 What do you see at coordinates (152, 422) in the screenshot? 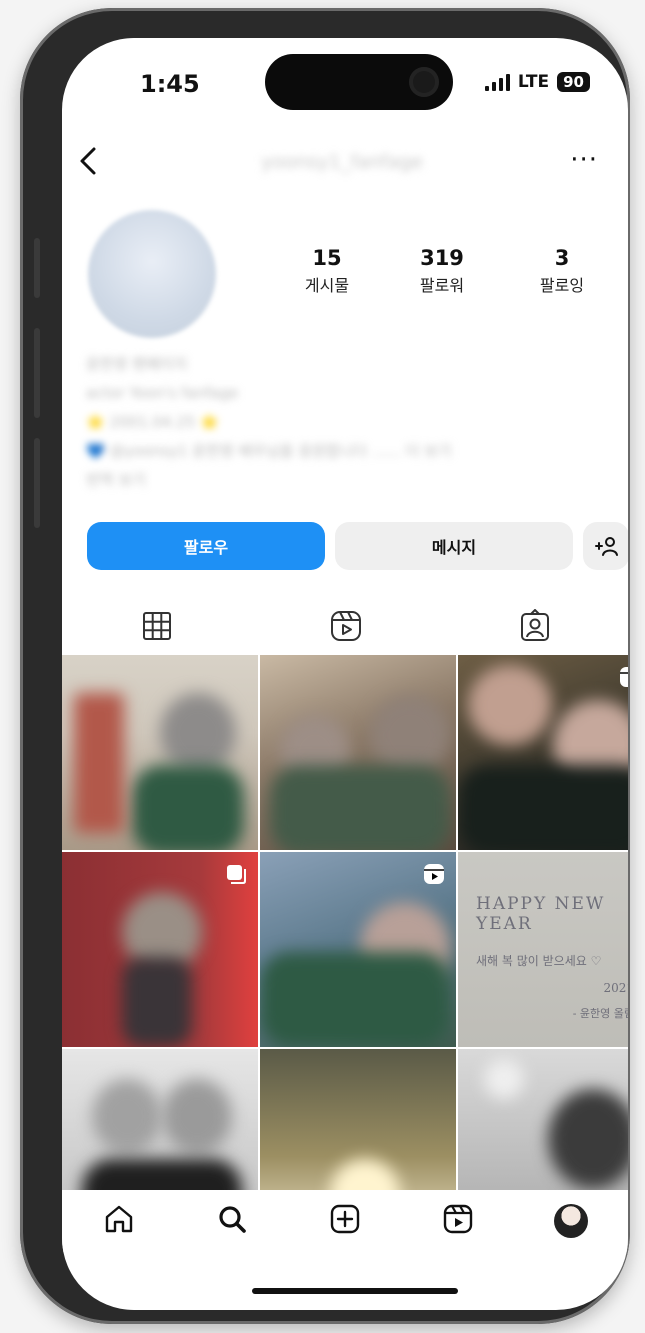
I see `bio-line: ⭐ 2001.04.25 ⭐` at bounding box center [152, 422].